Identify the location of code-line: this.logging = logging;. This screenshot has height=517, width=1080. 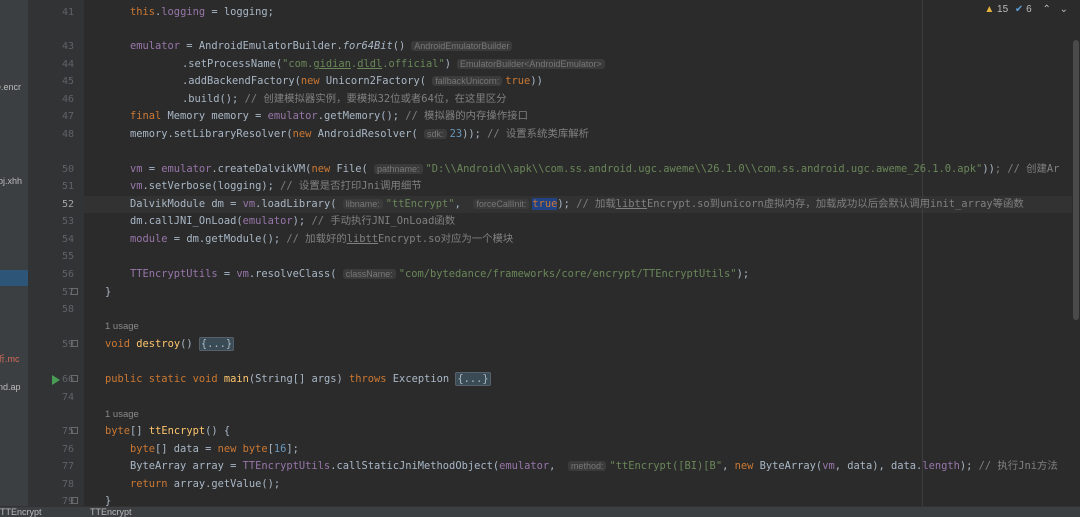
(202, 12).